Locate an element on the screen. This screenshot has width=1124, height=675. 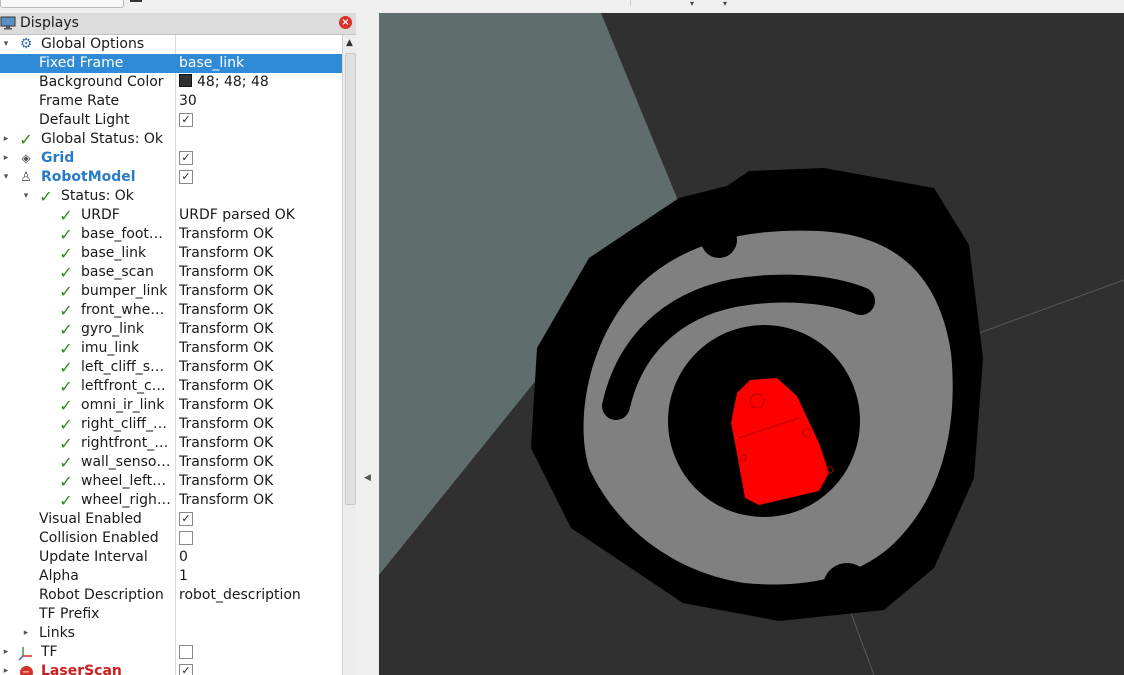
robotmodel-checkbox: ✓ is located at coordinates (186, 177).